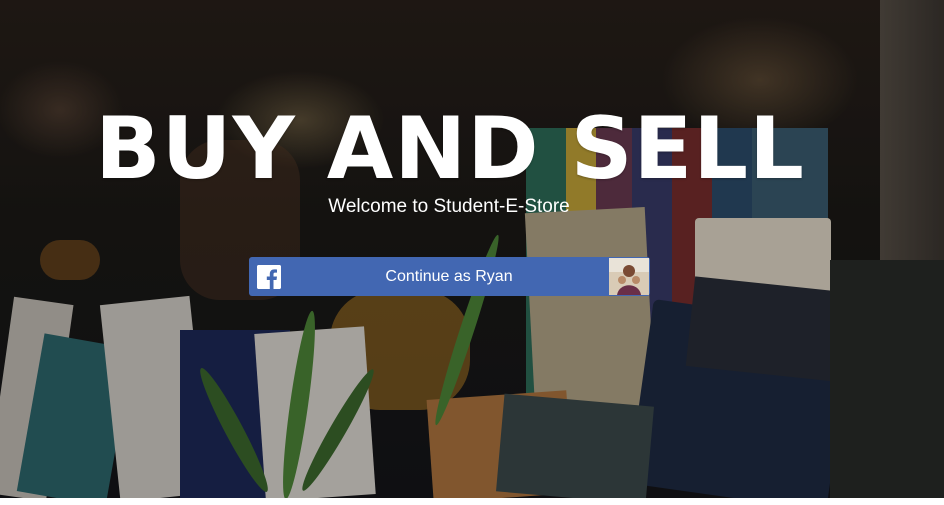 The width and height of the screenshot is (944, 505). What do you see at coordinates (269, 277) in the screenshot?
I see `facebook-icon` at bounding box center [269, 277].